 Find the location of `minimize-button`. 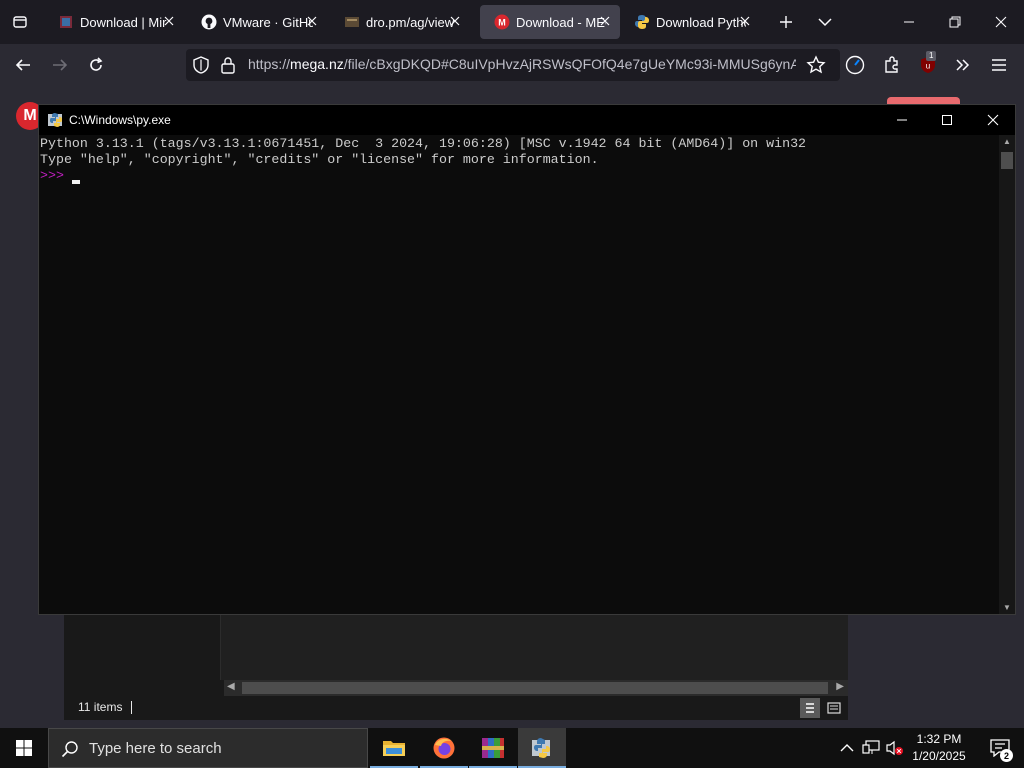

minimize-button is located at coordinates (909, 22).